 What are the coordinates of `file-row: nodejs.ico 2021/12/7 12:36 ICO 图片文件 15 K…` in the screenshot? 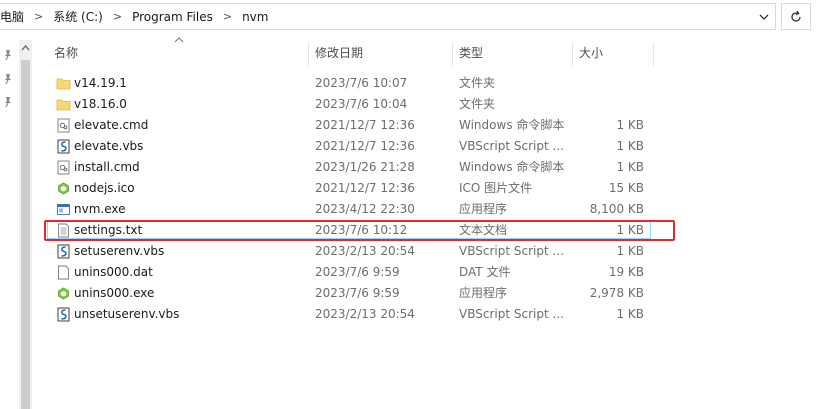 It's located at (366, 188).